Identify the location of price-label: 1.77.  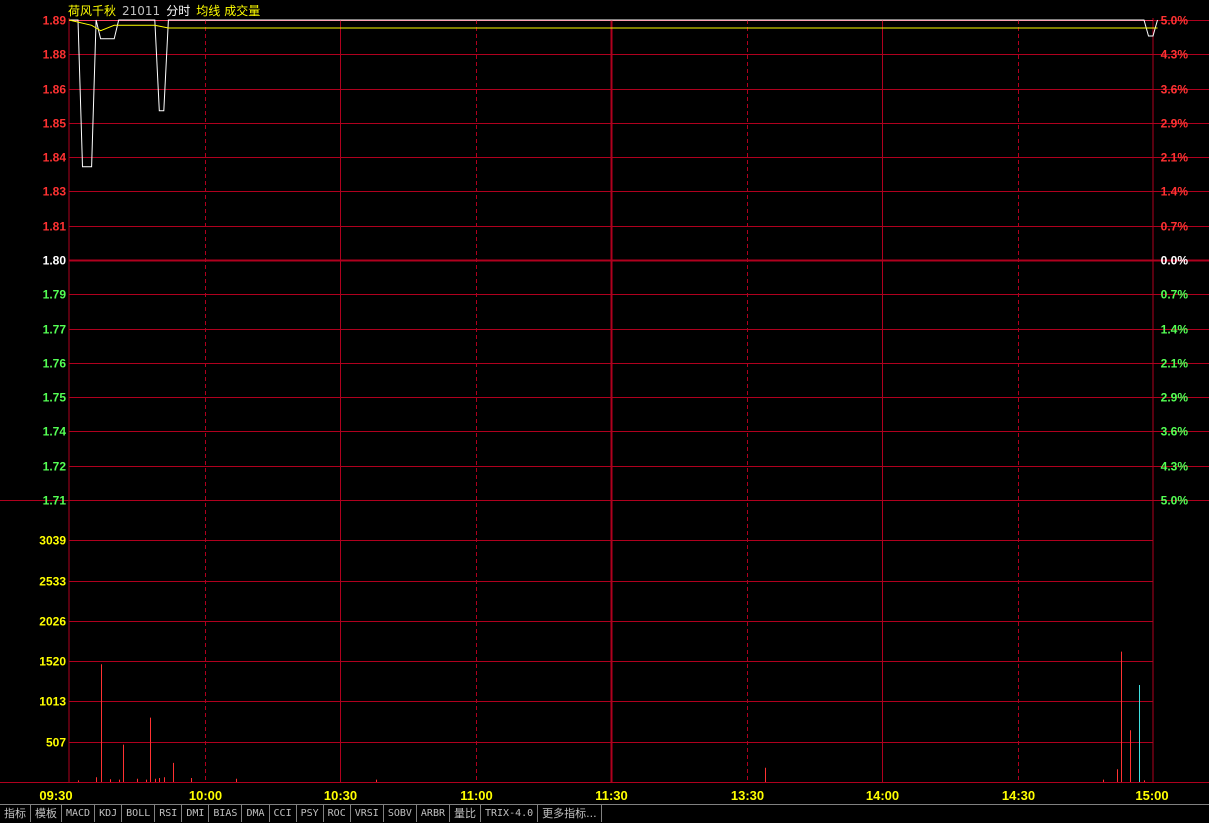
(55, 330).